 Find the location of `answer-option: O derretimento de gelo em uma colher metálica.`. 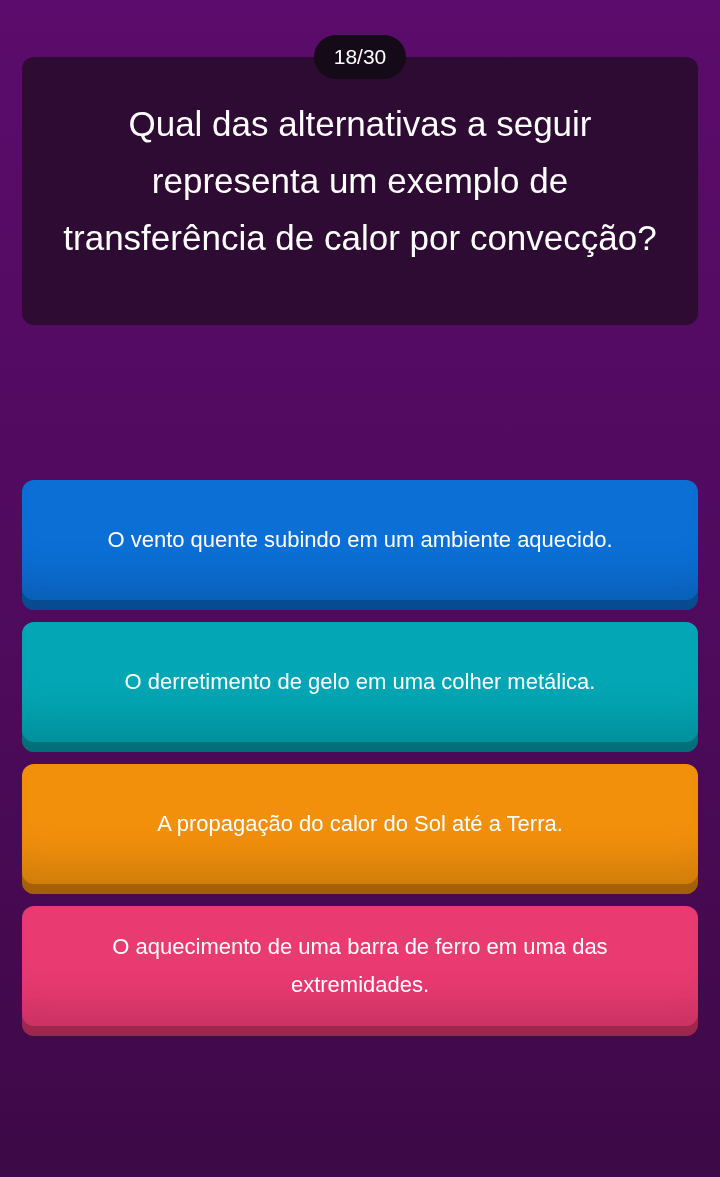

answer-option: O derretimento de gelo em uma colher metálica. is located at coordinates (360, 687).